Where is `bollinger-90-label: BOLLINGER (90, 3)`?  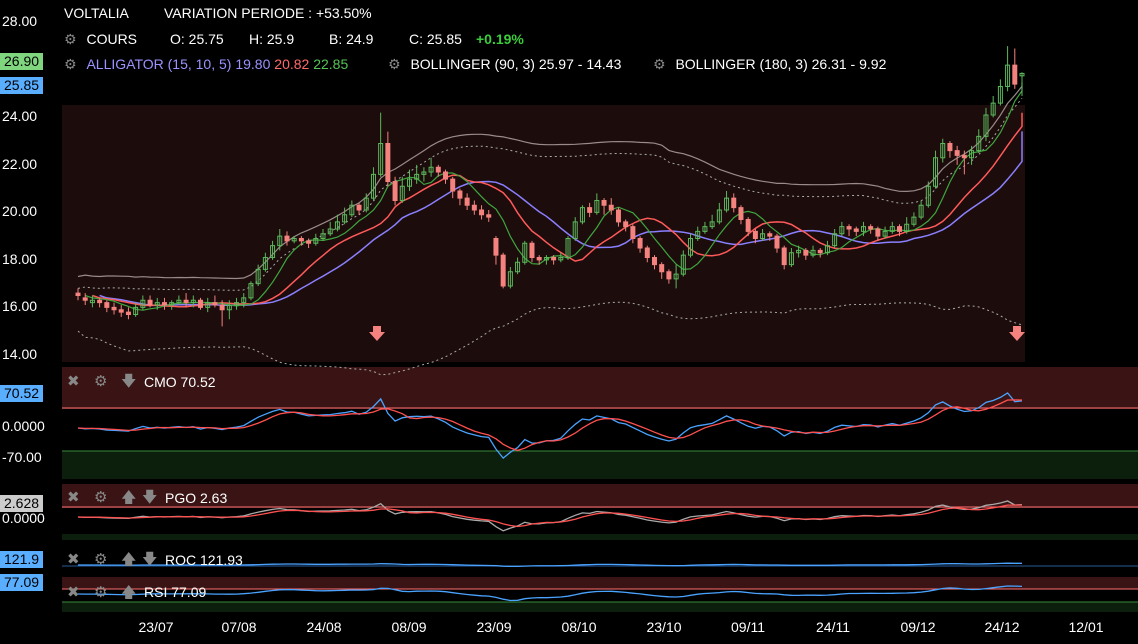 bollinger-90-label: BOLLINGER (90, 3) is located at coordinates (472, 64).